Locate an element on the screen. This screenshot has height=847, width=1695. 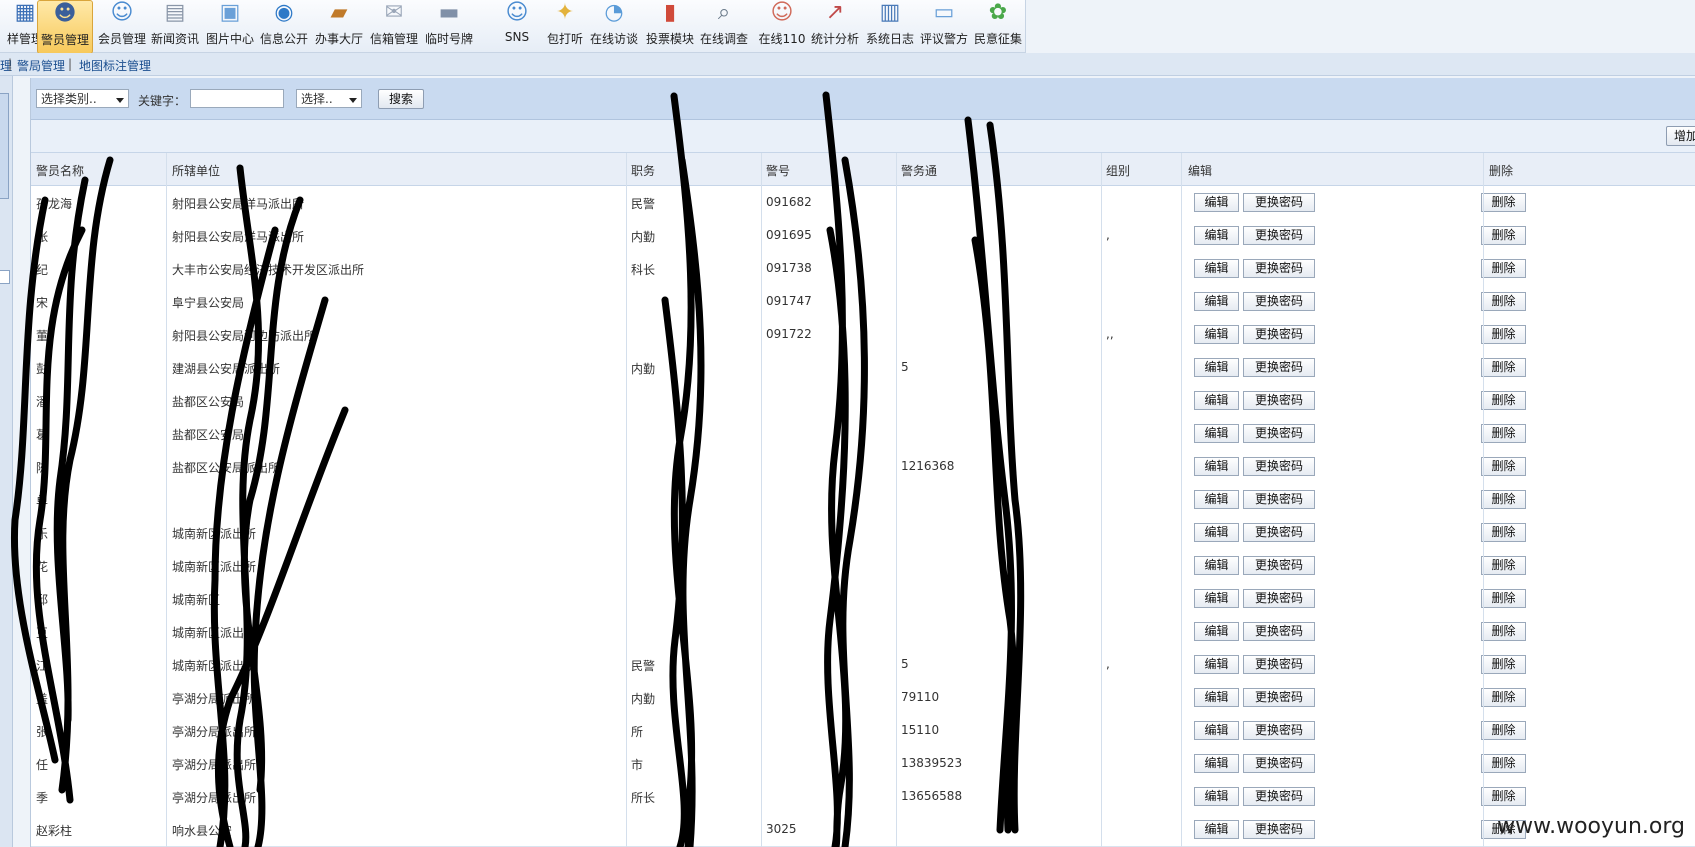
toolbar-item-11: ◔ 在线访谈 is located at coordinates (614, 26).